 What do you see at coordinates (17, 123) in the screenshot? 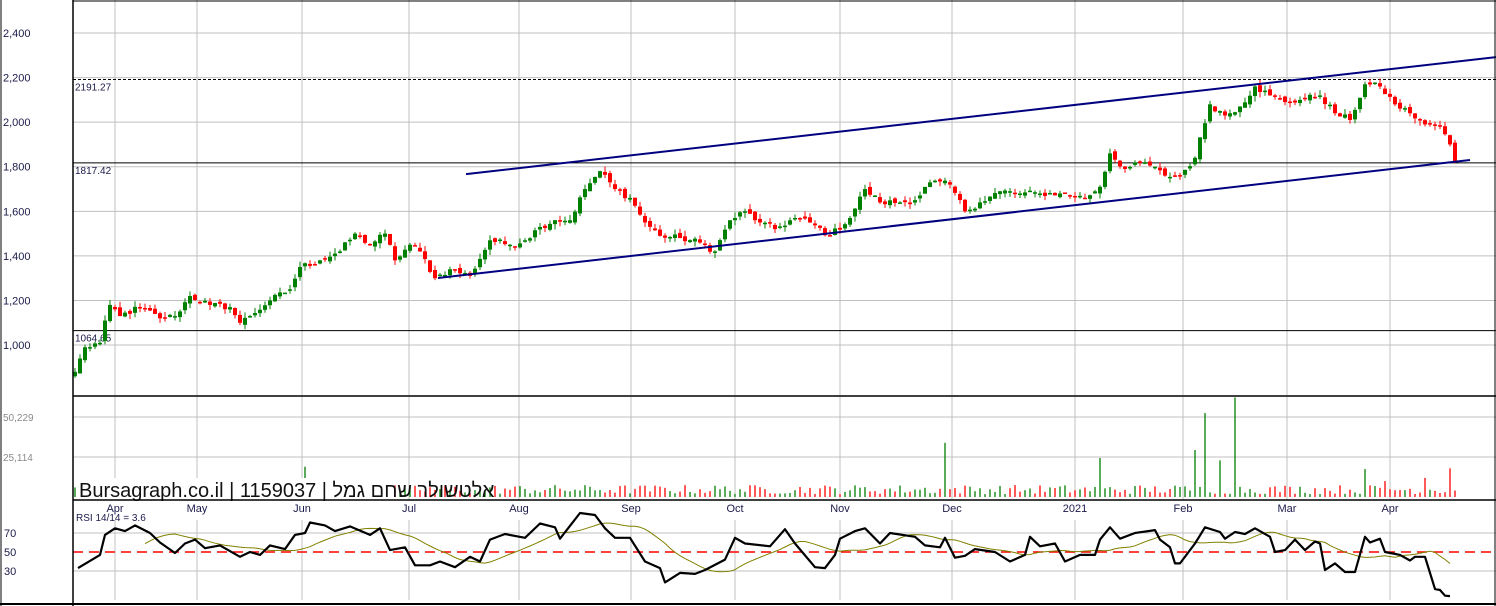
I see `price-tick-label: 2,000` at bounding box center [17, 123].